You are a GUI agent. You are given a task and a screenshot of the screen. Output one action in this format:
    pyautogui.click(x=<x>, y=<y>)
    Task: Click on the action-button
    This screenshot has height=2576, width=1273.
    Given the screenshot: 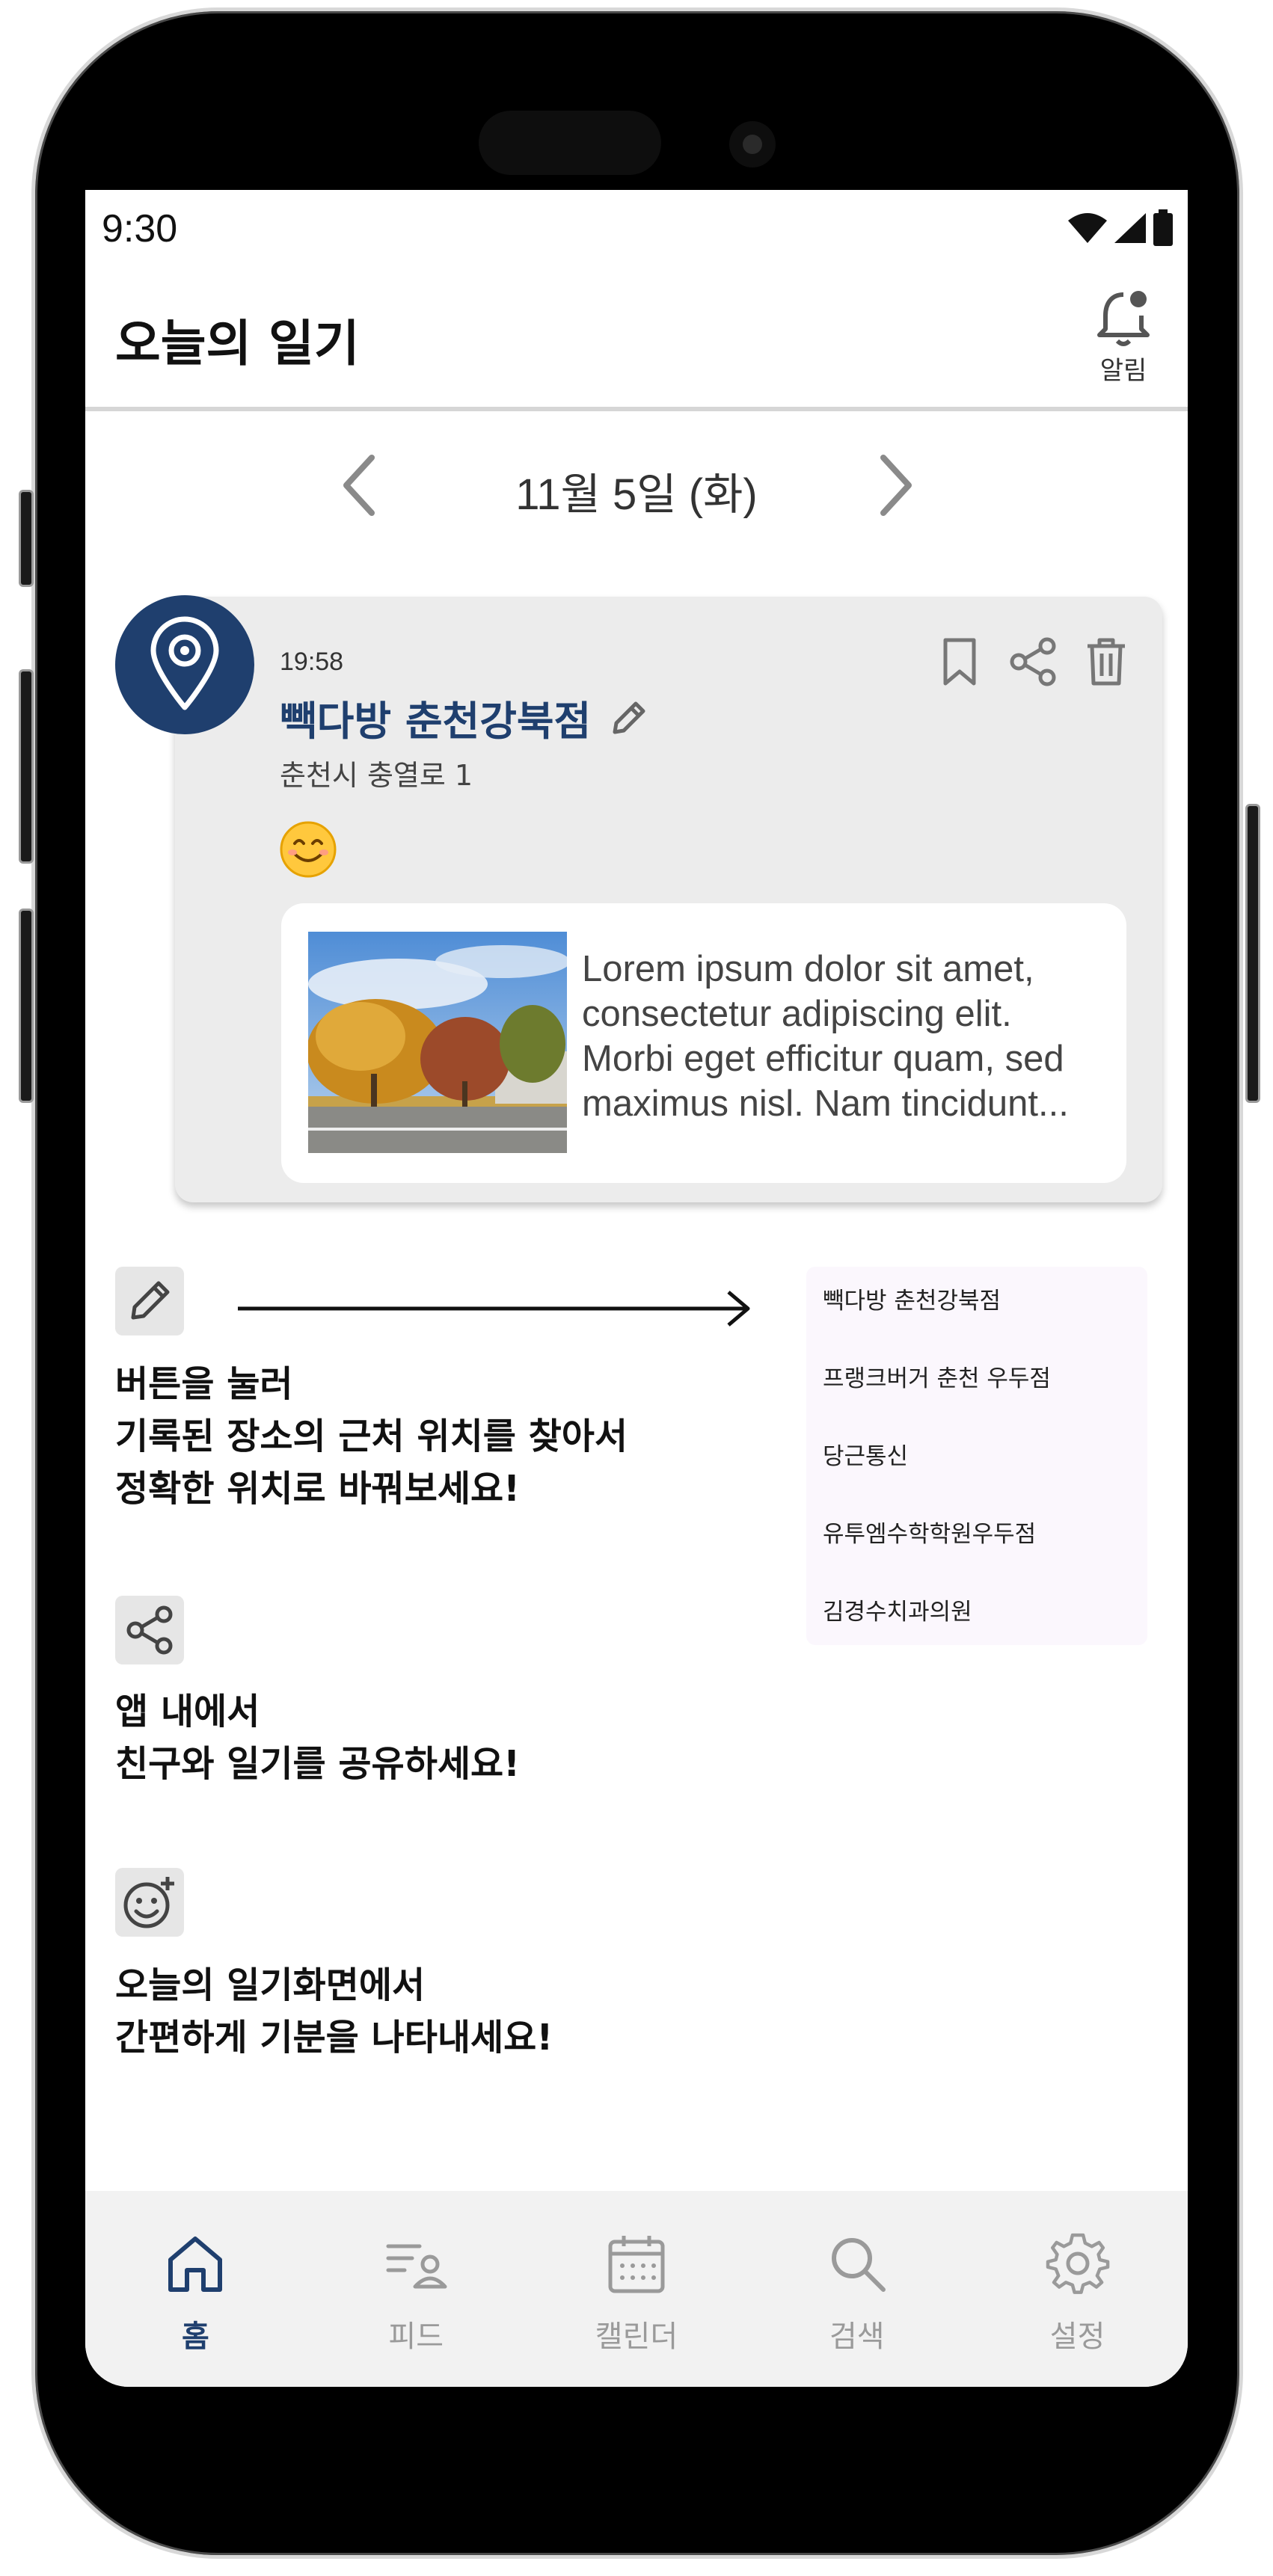 What is the action you would take?
    pyautogui.click(x=26, y=538)
    